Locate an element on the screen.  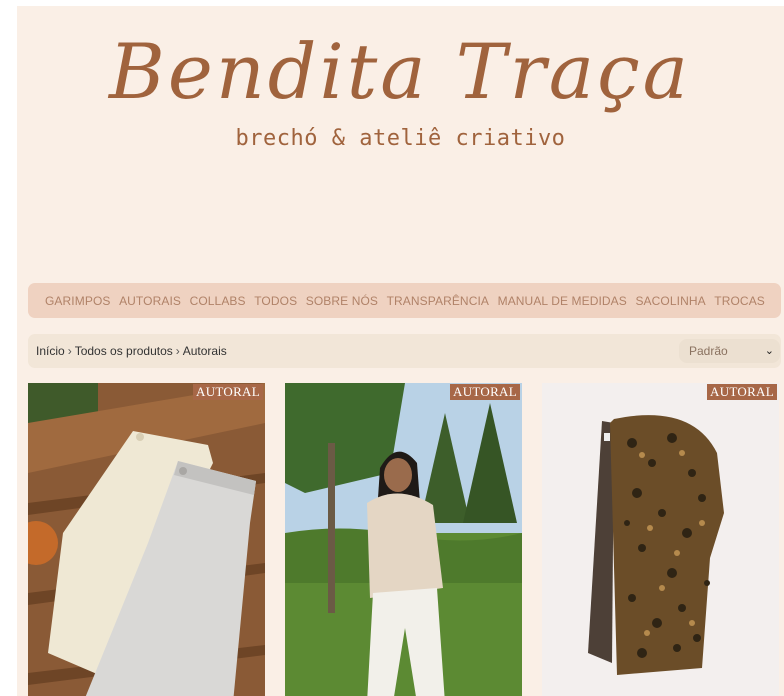
nav-item-todos: TODOS is located at coordinates (275, 301).